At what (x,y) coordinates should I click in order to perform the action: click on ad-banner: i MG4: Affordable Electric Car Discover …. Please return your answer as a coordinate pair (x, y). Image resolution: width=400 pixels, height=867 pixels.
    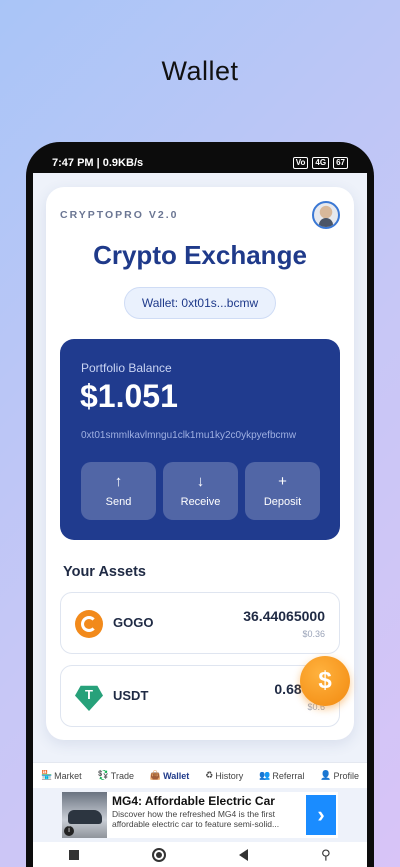
    Looking at the image, I should click on (200, 815).